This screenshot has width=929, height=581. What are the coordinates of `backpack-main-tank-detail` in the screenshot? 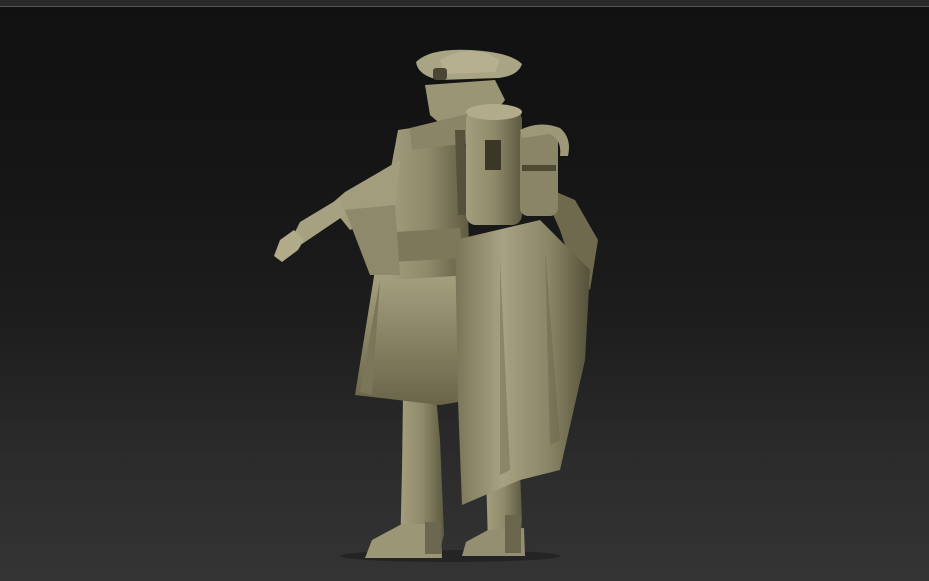 It's located at (493, 155).